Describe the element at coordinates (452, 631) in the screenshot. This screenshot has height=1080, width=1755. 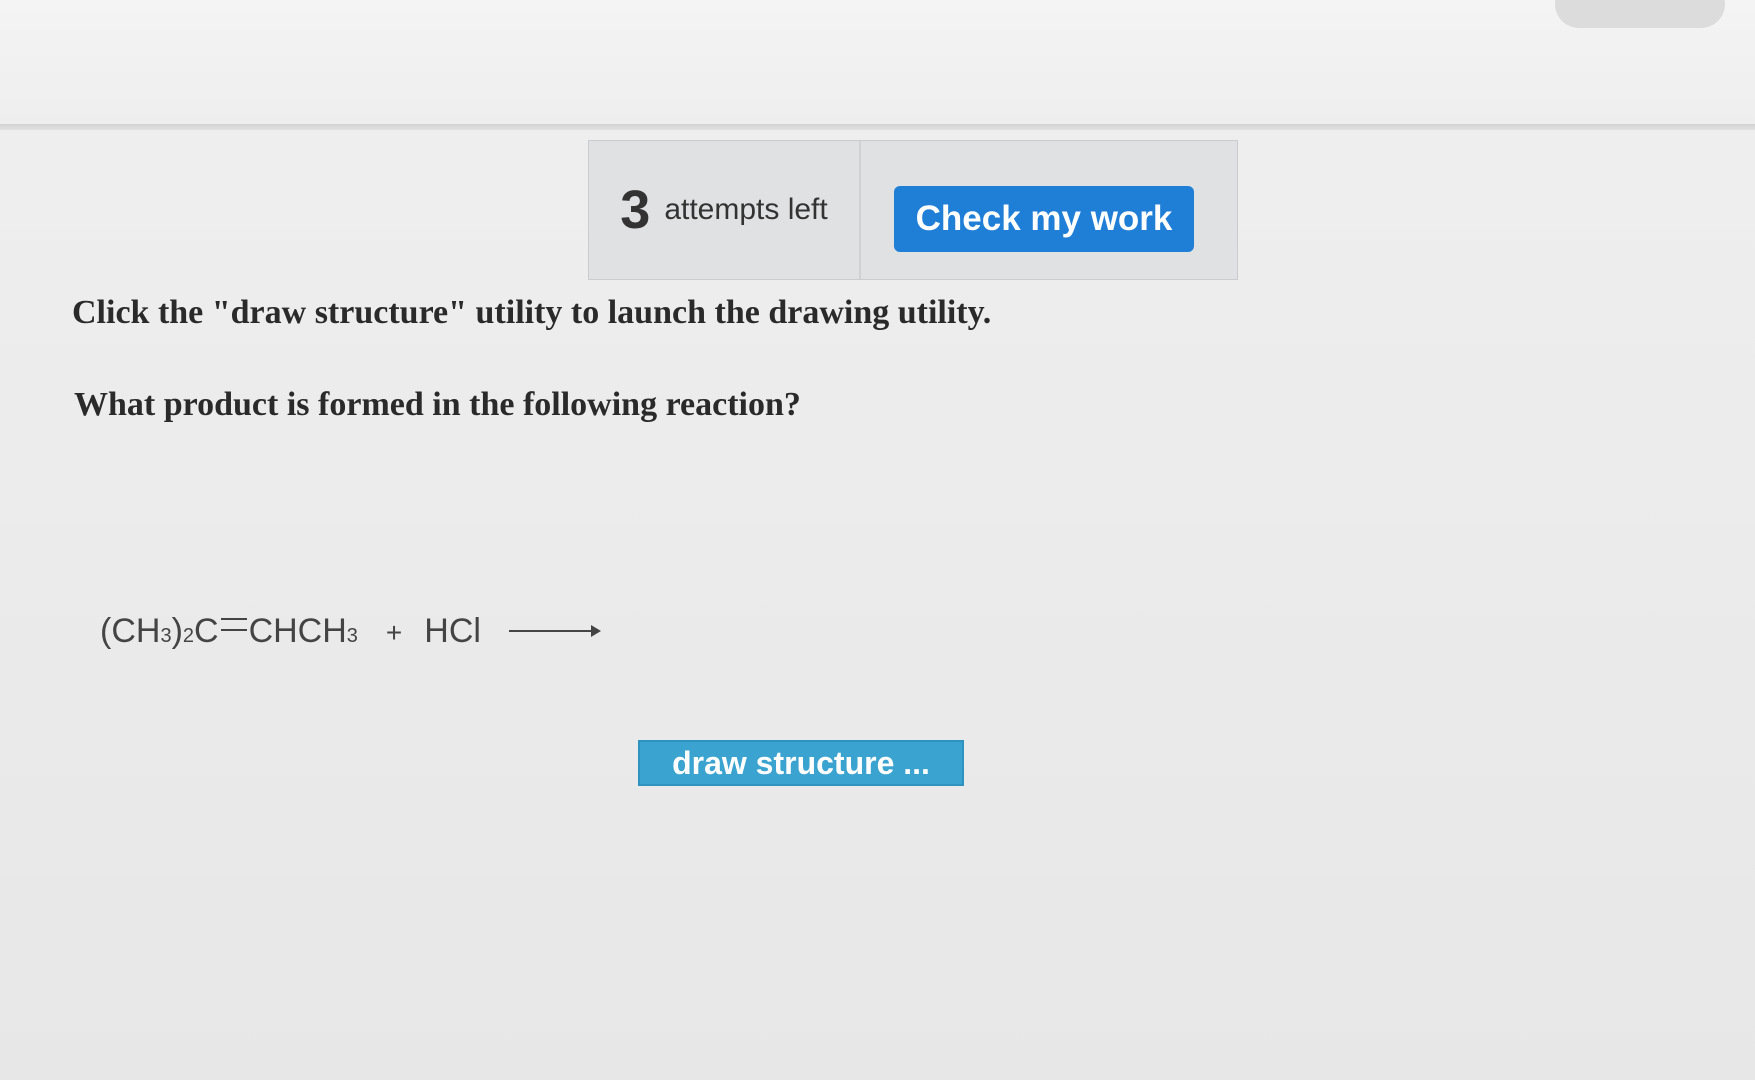
I see `reactant-2: HCl` at that location.